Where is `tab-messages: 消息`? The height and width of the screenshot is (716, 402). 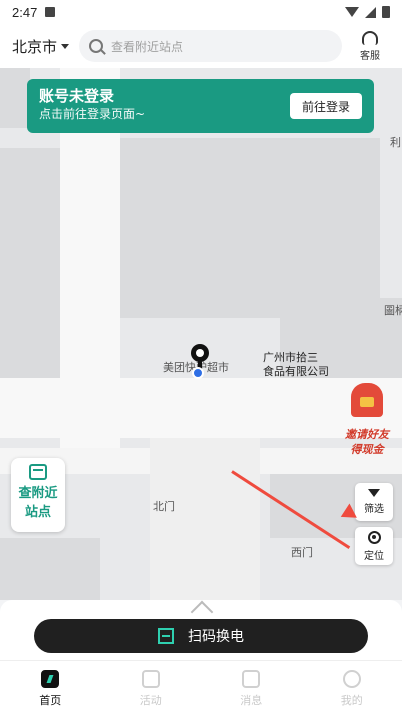 tab-messages: 消息 is located at coordinates (251, 688).